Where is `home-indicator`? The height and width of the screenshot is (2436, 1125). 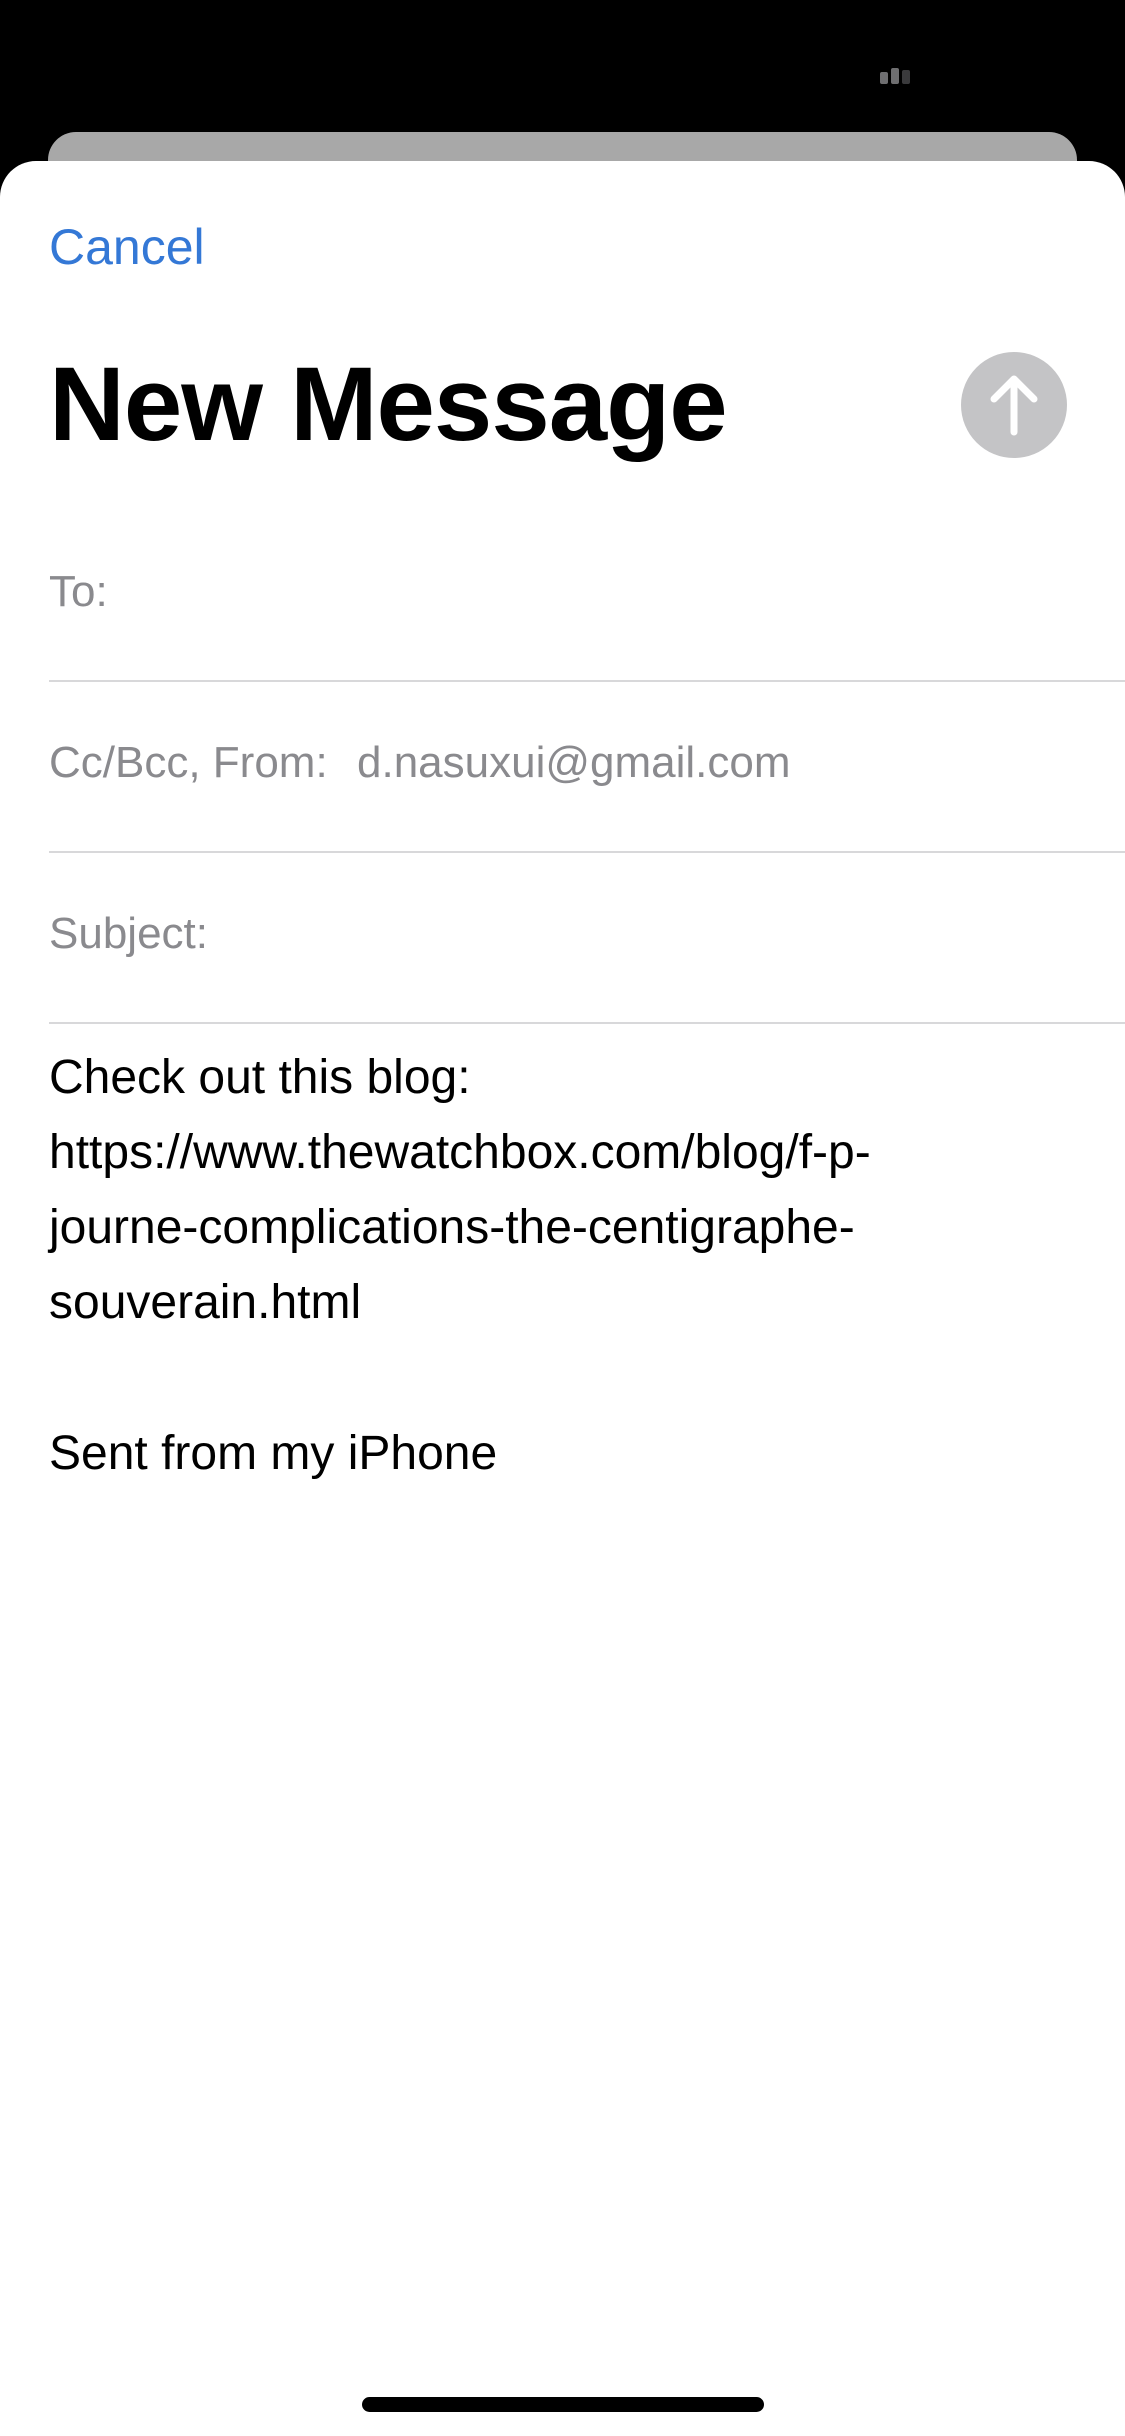
home-indicator is located at coordinates (563, 2404).